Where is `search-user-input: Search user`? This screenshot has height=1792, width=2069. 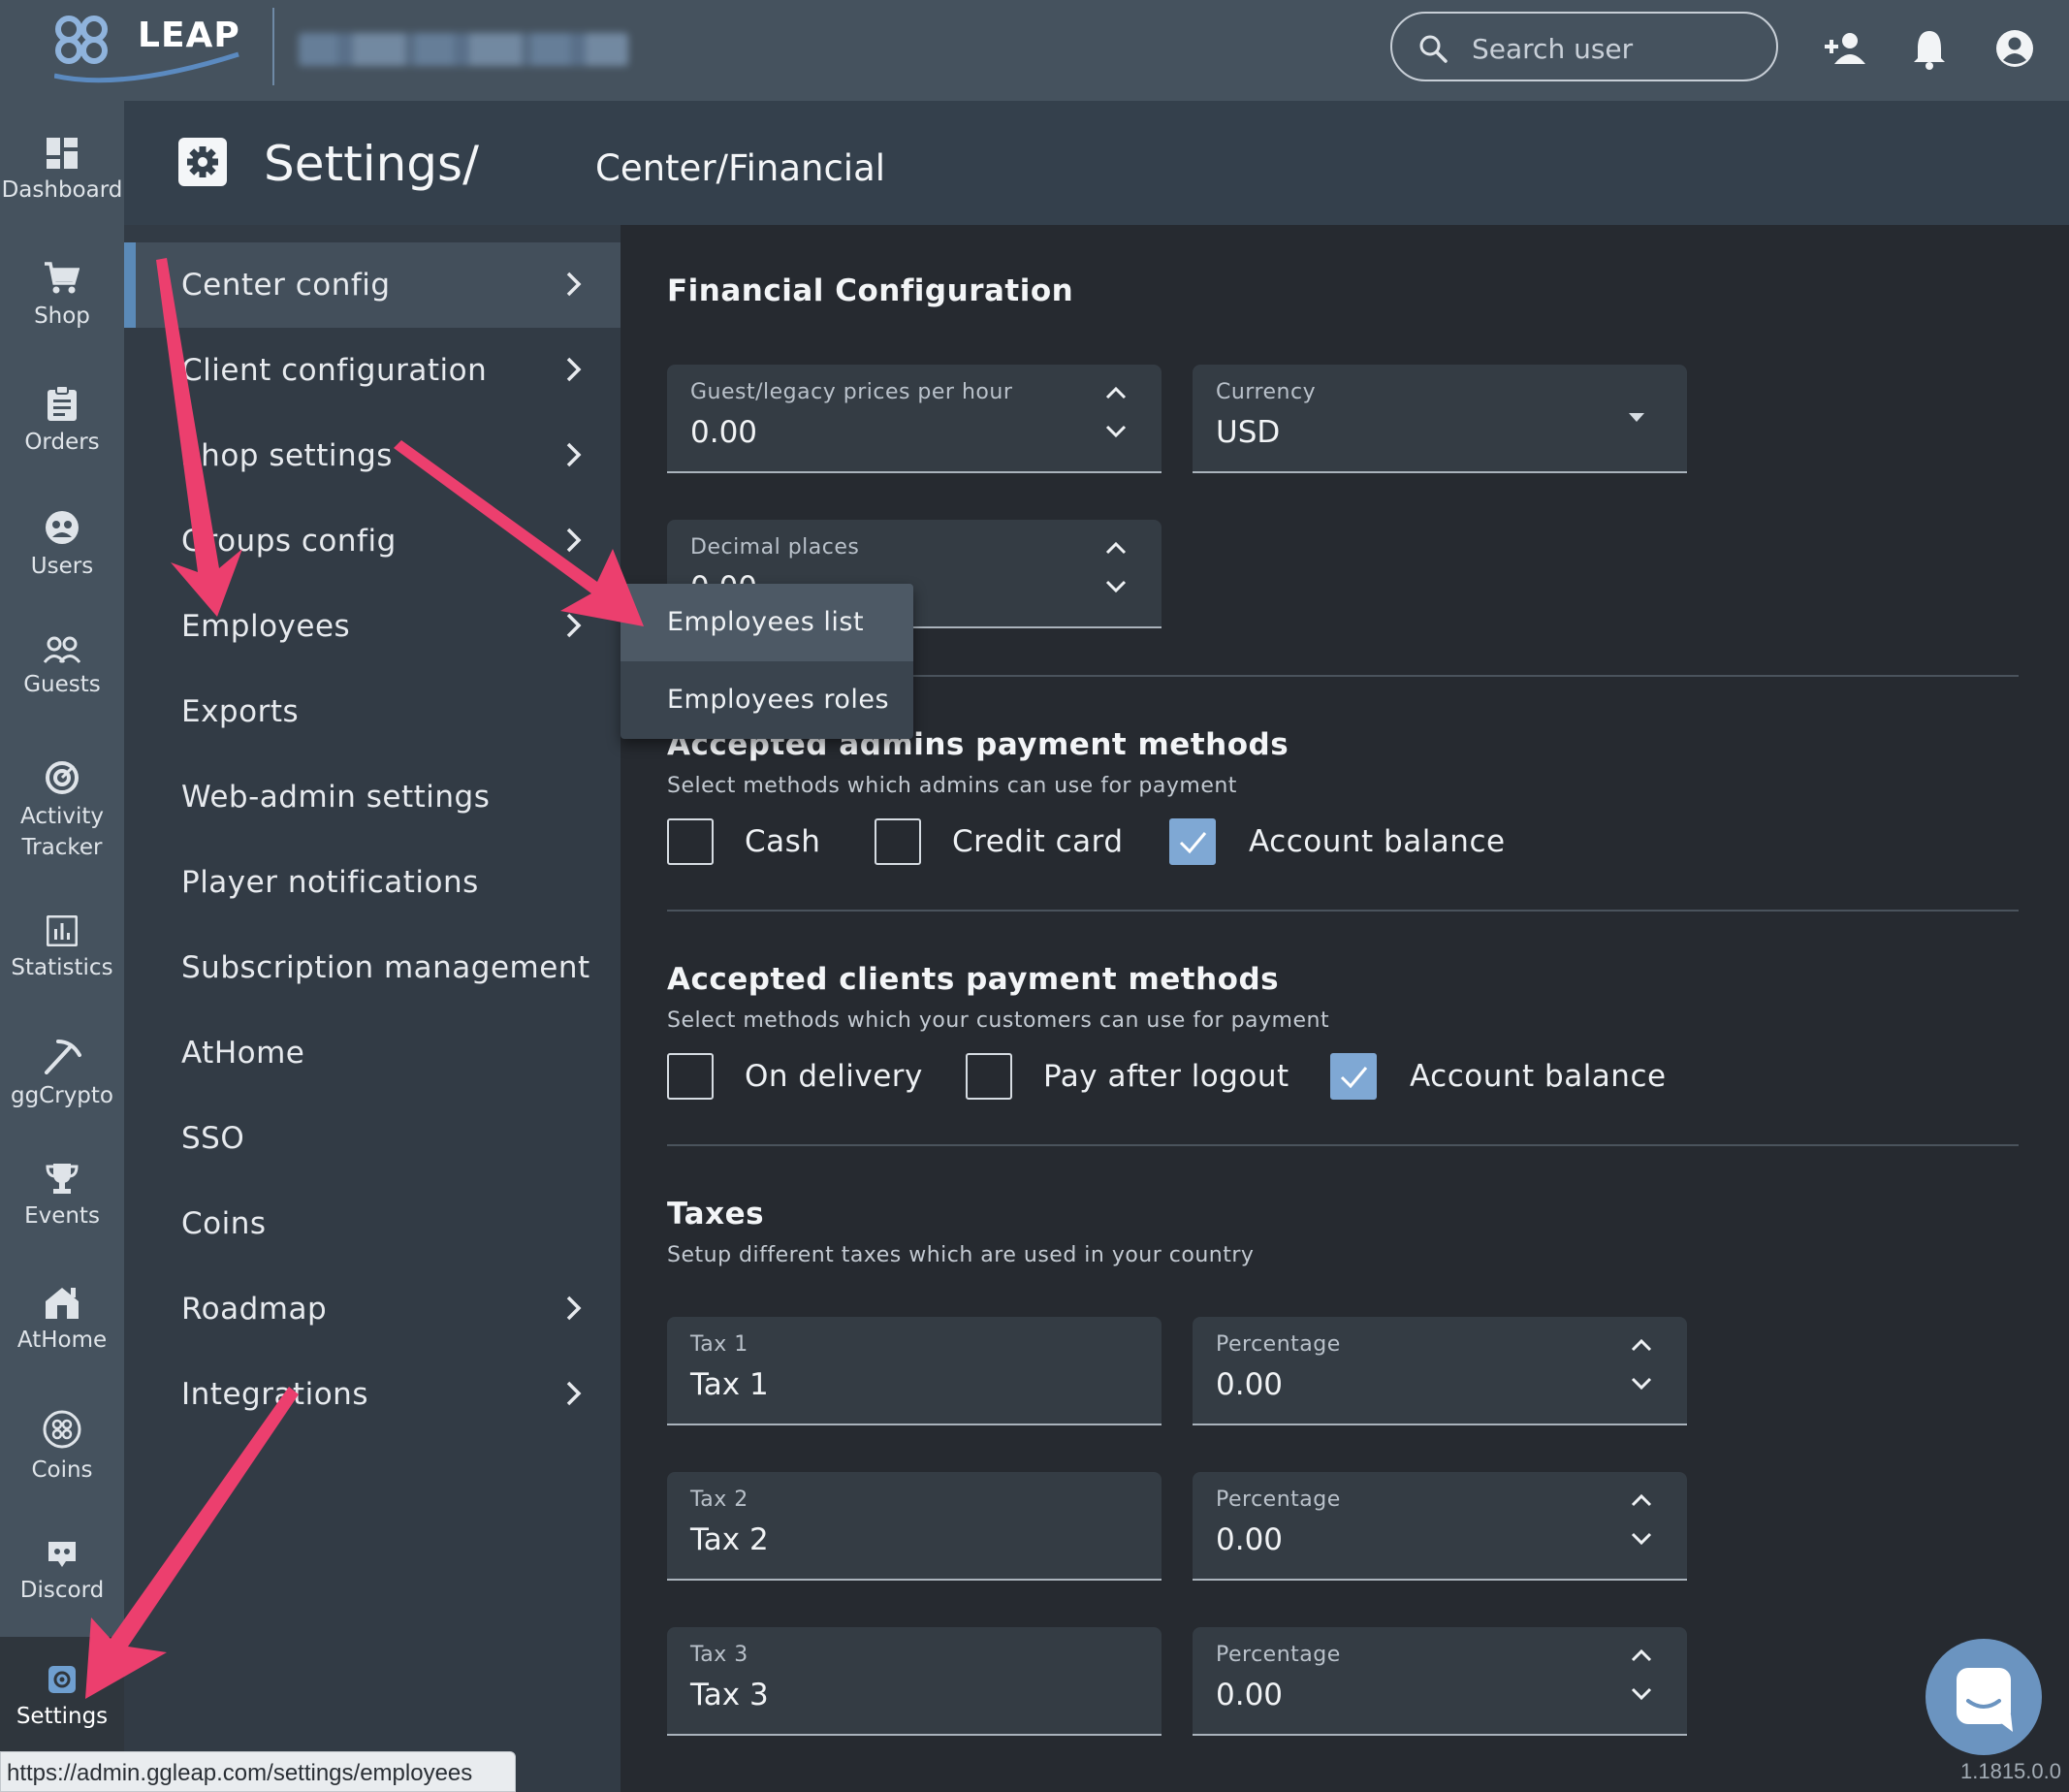 search-user-input: Search user is located at coordinates (1584, 46).